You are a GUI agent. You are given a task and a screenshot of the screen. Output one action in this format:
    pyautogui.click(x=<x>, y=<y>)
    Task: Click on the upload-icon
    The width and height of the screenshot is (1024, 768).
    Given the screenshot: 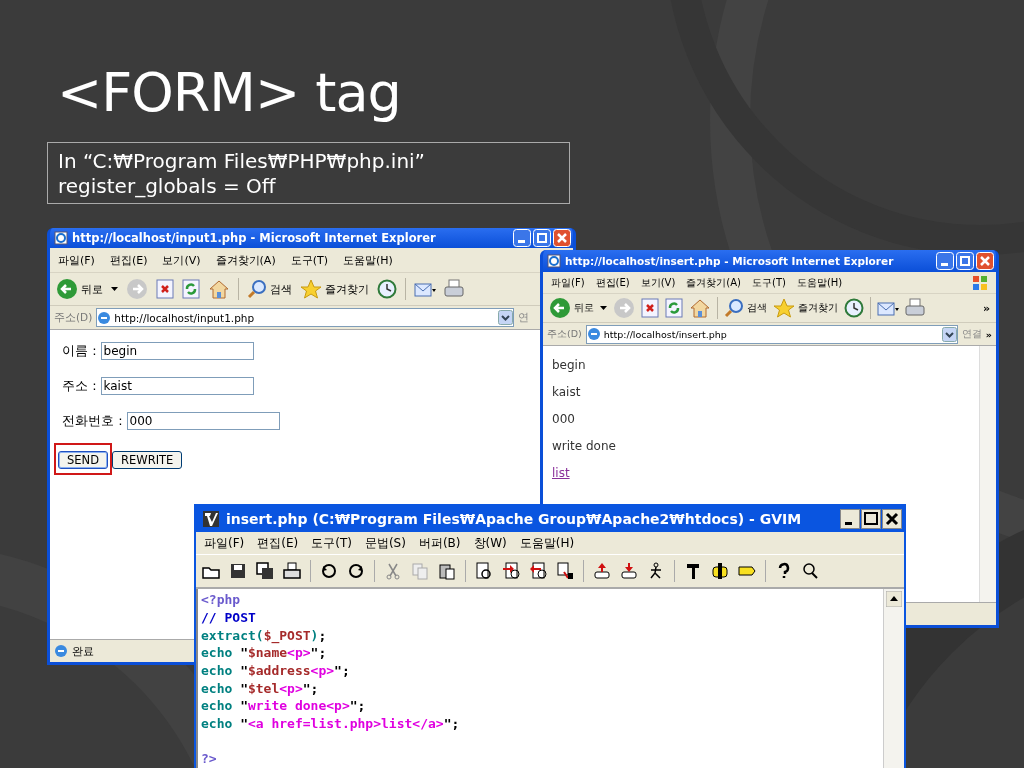 What is the action you would take?
    pyautogui.click(x=602, y=571)
    